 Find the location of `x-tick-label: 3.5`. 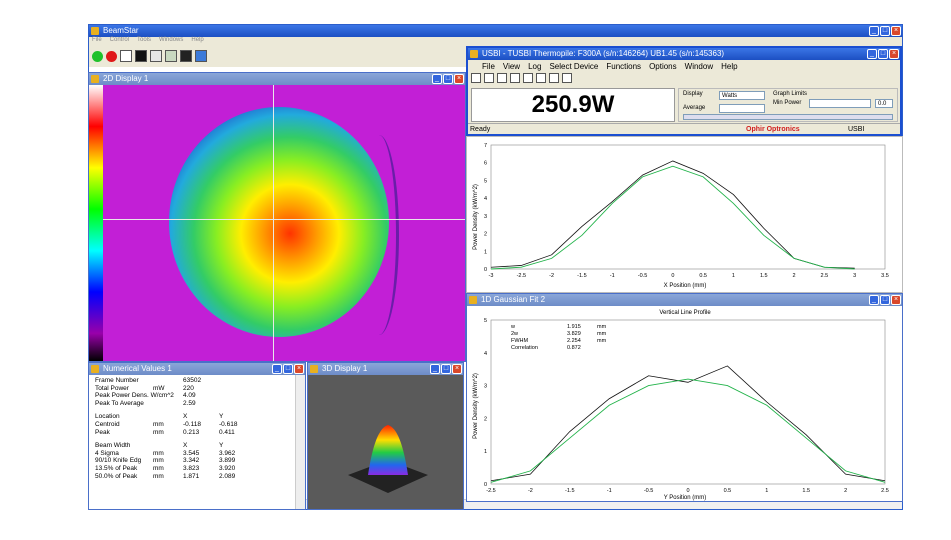

x-tick-label: 3.5 is located at coordinates (885, 276).